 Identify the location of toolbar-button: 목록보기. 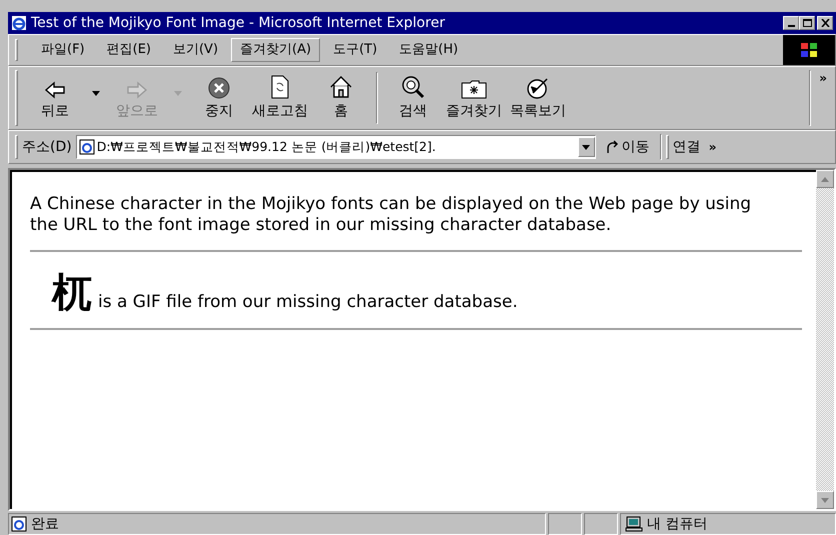
(538, 98).